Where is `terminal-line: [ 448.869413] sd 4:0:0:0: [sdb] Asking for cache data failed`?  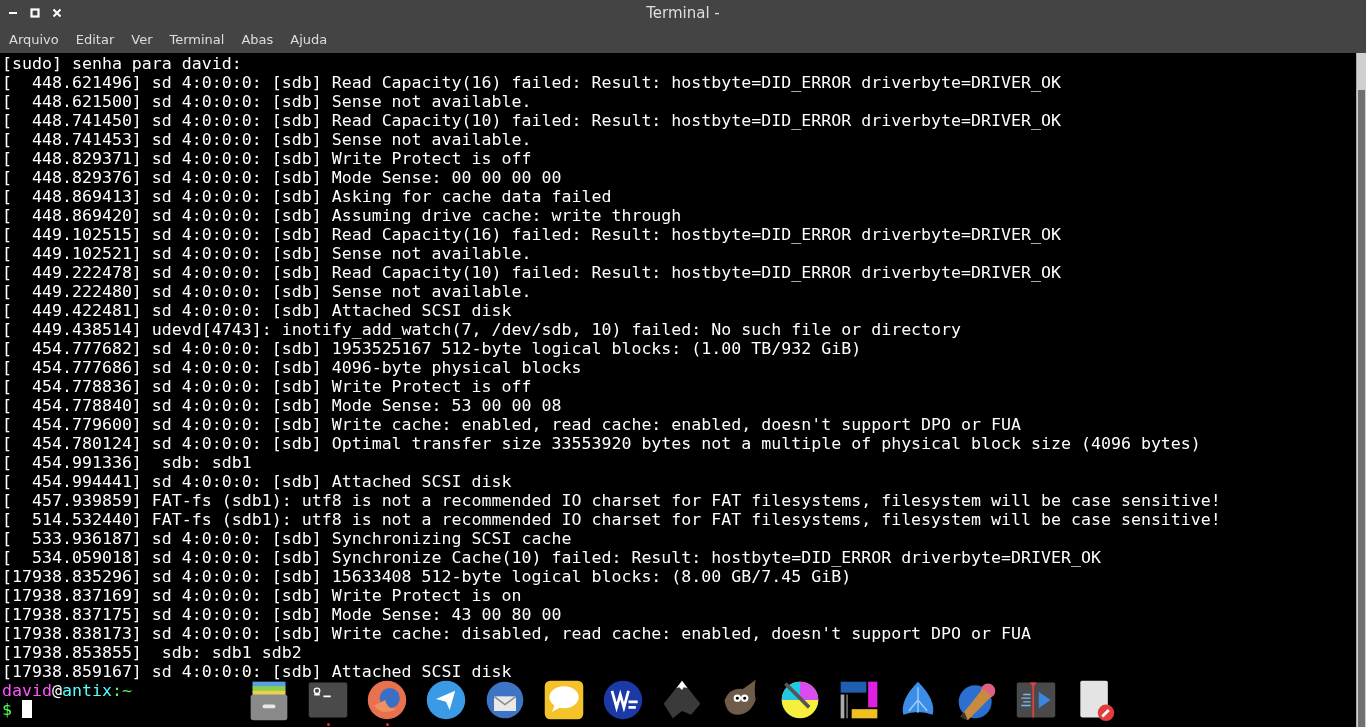 terminal-line: [ 448.869413] sd 4:0:0:0: [sdb] Asking for cache data failed is located at coordinates (307, 196).